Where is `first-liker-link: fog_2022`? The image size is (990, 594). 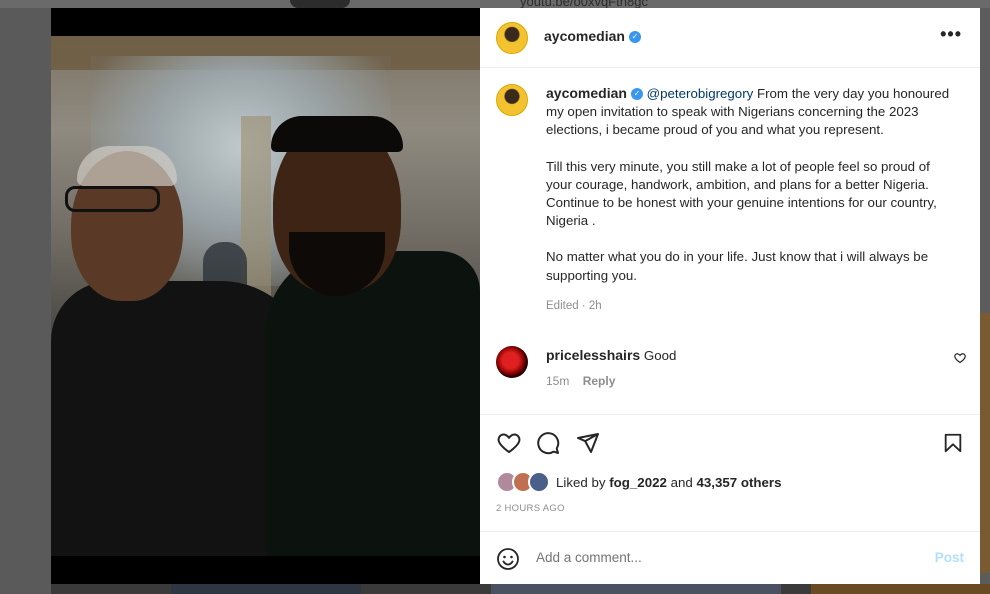 first-liker-link: fog_2022 is located at coordinates (638, 482).